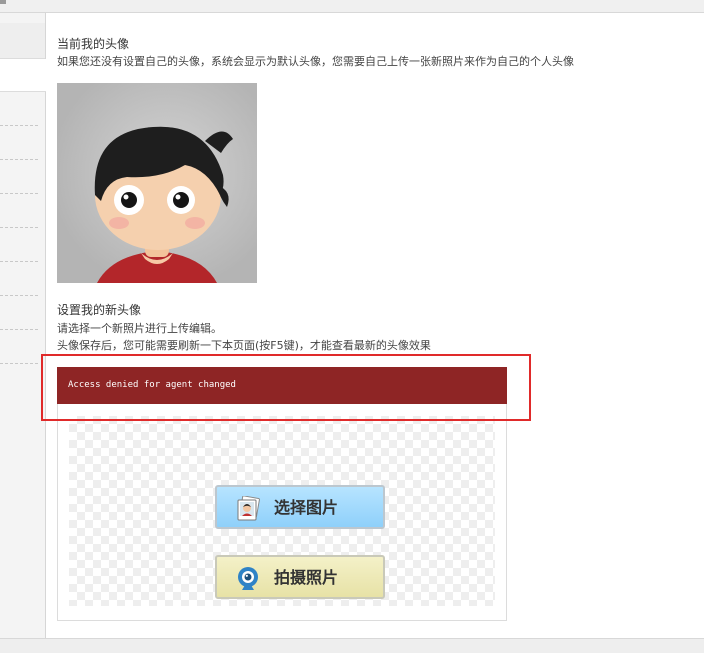 The width and height of the screenshot is (704, 653). What do you see at coordinates (306, 577) in the screenshot?
I see `take-photo-label: 拍摄照片` at bounding box center [306, 577].